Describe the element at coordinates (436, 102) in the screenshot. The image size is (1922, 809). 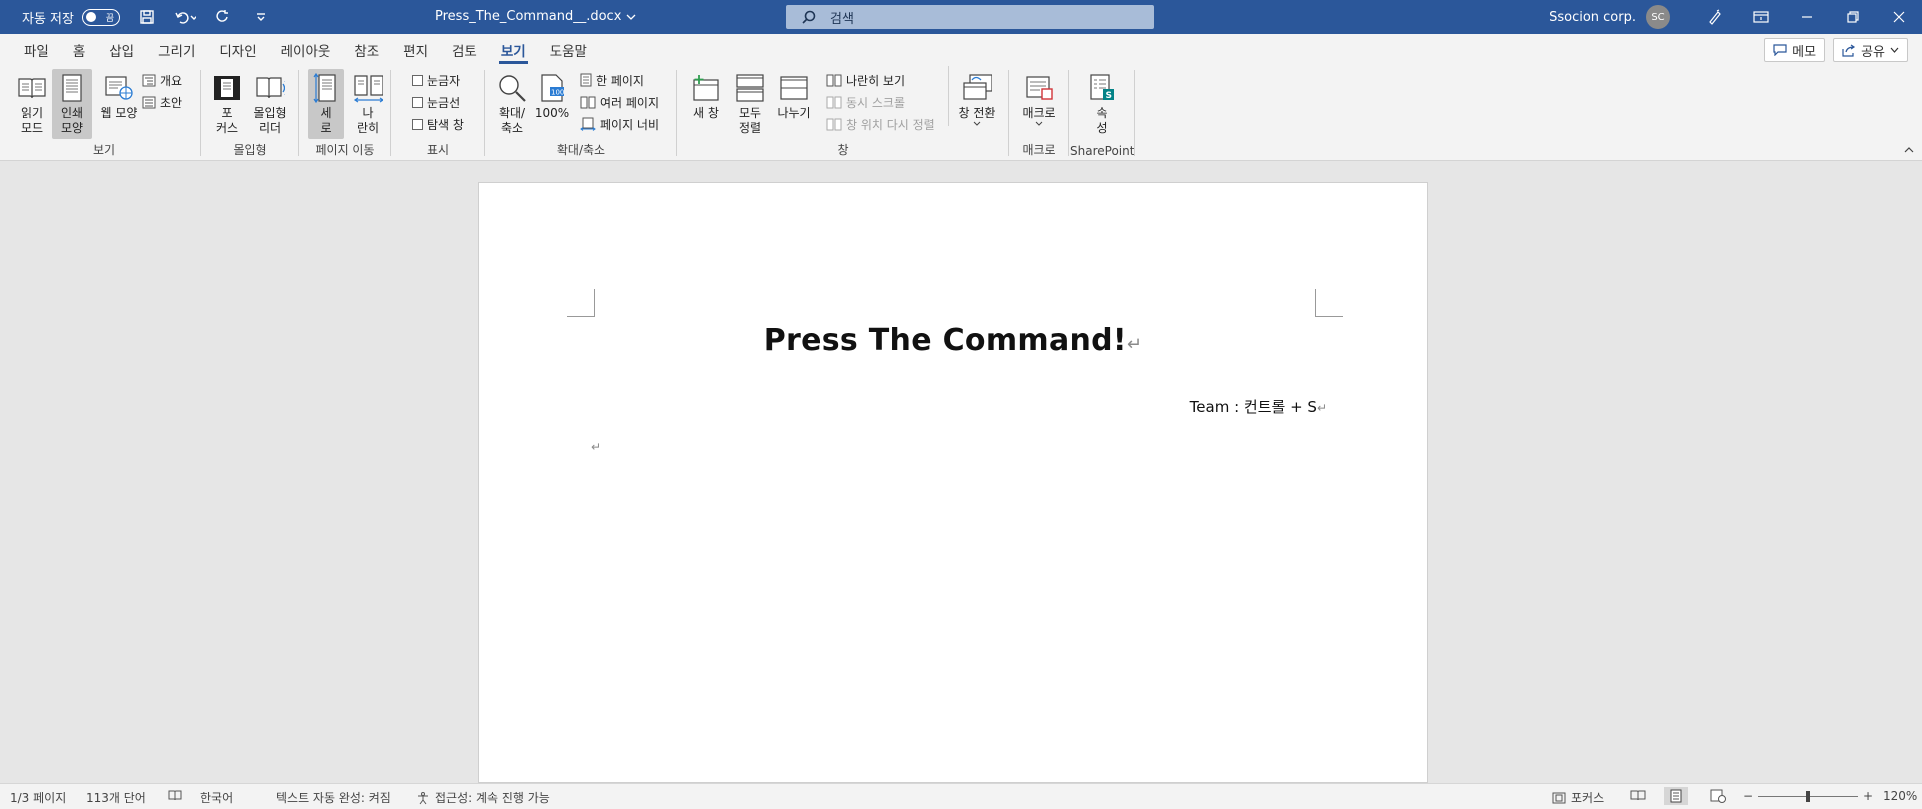
I see `gridlines-checkbox: 눈금선` at that location.